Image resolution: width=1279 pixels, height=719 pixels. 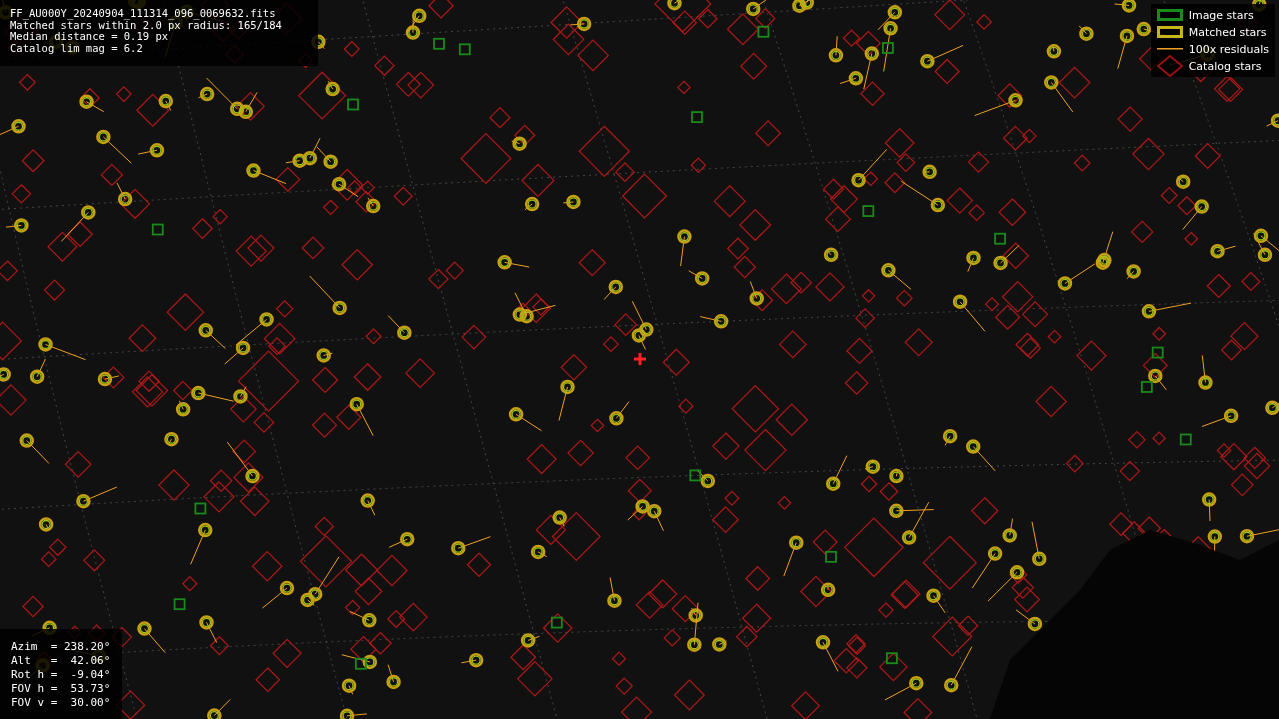 What do you see at coordinates (146, 25) in the screenshot?
I see `info-text: Matched stars within 2.0 px radius: 165/184` at bounding box center [146, 25].